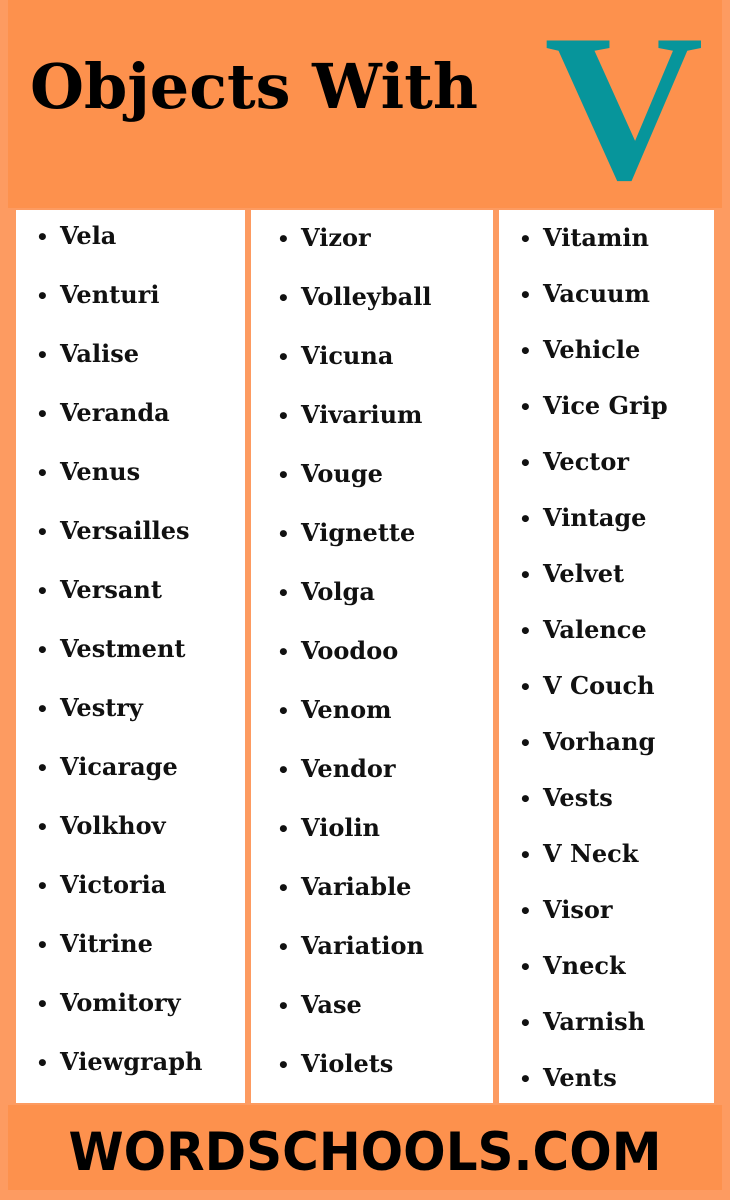 The image size is (730, 1200). Describe the element at coordinates (110, 649) in the screenshot. I see `list-item: • Vestment` at that location.